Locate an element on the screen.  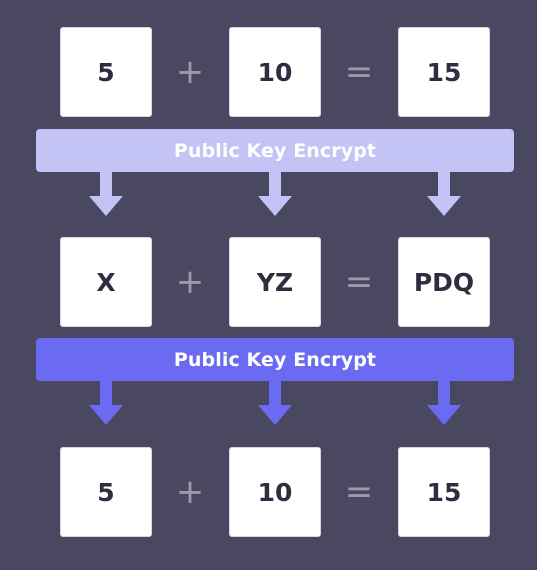
value-box-middle: YZ is located at coordinates (275, 282).